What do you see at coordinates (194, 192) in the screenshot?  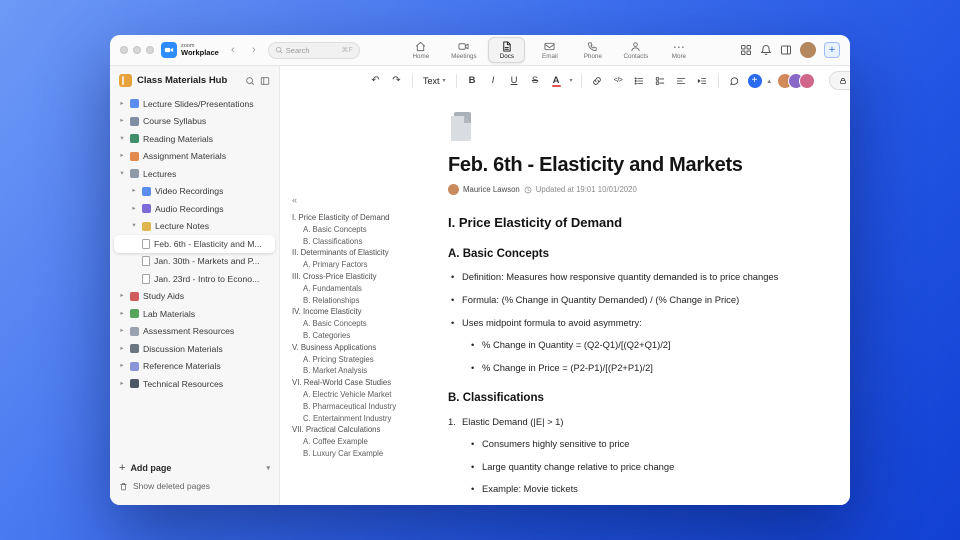 I see `sidebar-item-video-recordings: Video Recordings` at bounding box center [194, 192].